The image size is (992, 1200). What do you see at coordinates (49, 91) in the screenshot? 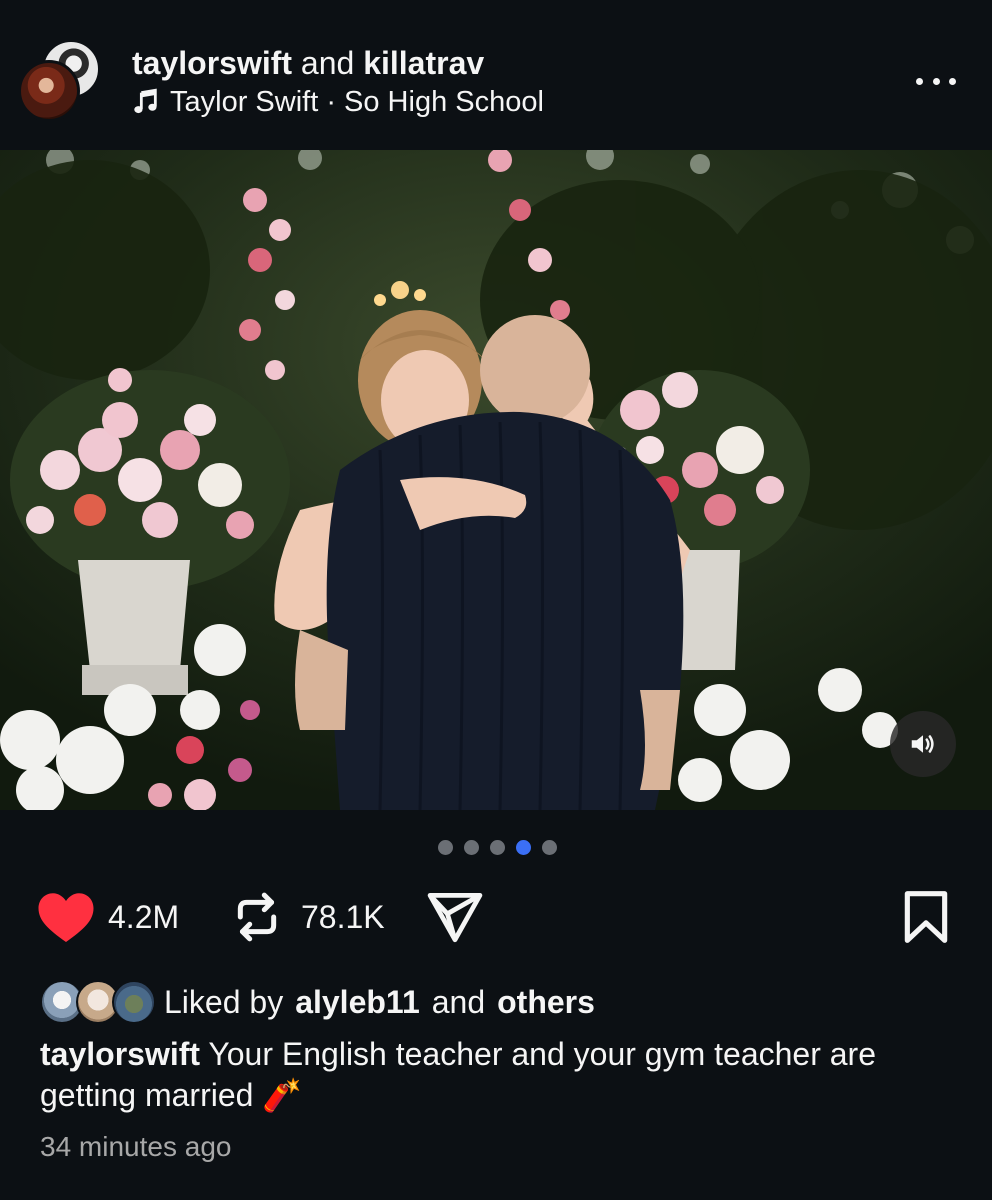
I see `avatar-taylorswift` at bounding box center [49, 91].